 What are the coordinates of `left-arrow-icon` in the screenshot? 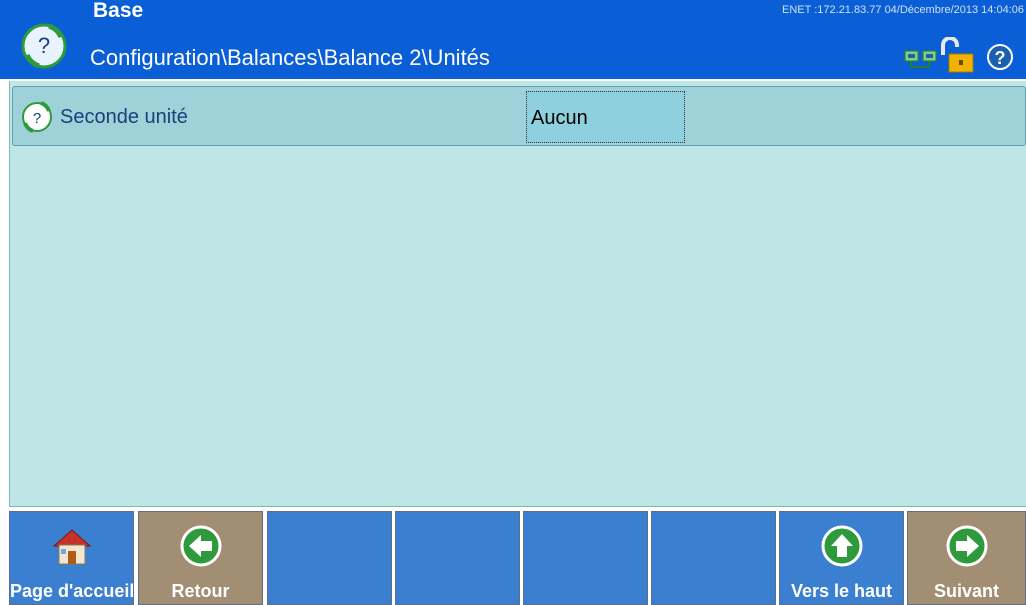 It's located at (200, 546).